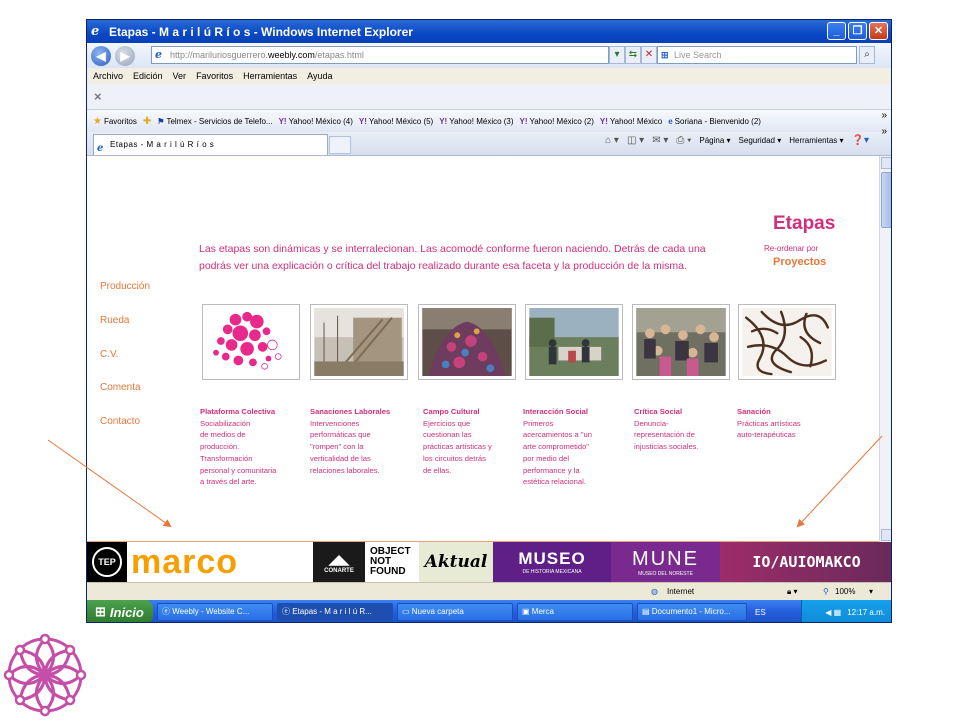 The height and width of the screenshot is (720, 960). I want to click on caption-line: injusticias sociales., so click(666, 447).